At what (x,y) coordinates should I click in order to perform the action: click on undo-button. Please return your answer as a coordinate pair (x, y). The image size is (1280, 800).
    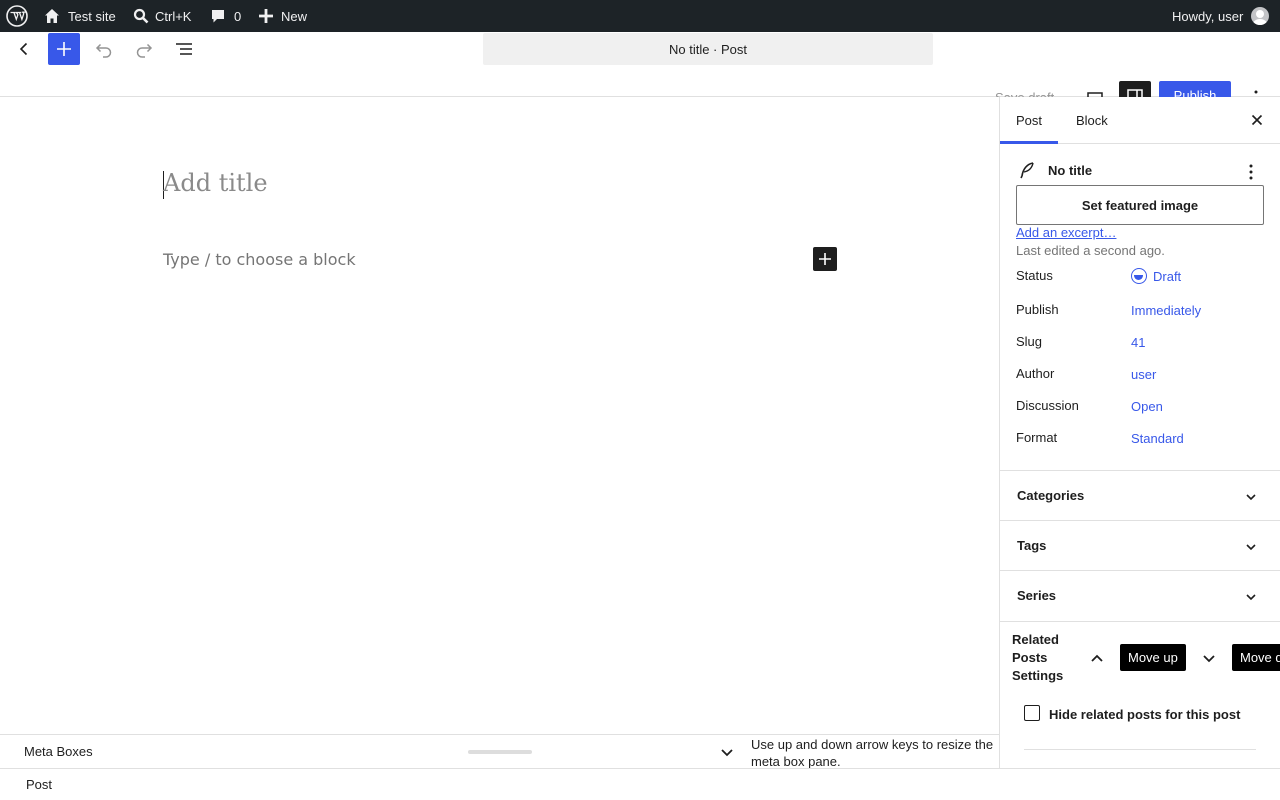
    Looking at the image, I should click on (104, 49).